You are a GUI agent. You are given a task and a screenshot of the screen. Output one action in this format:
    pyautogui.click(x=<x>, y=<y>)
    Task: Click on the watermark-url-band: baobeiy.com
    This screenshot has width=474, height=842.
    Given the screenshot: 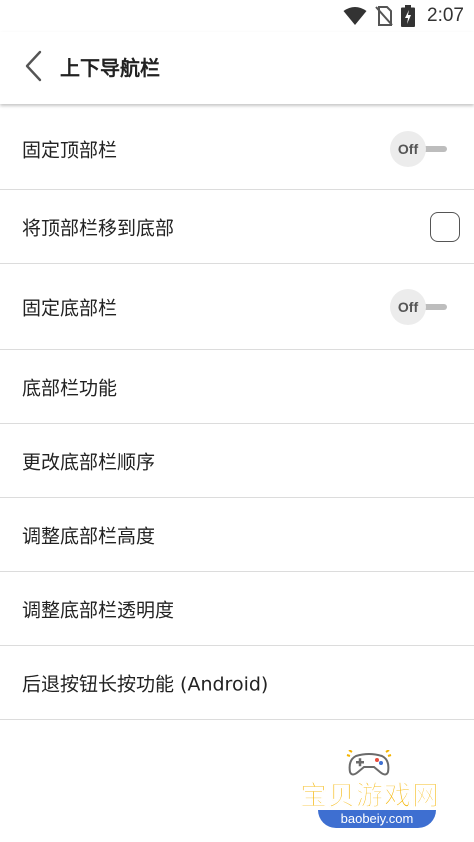 What is the action you would take?
    pyautogui.click(x=377, y=819)
    